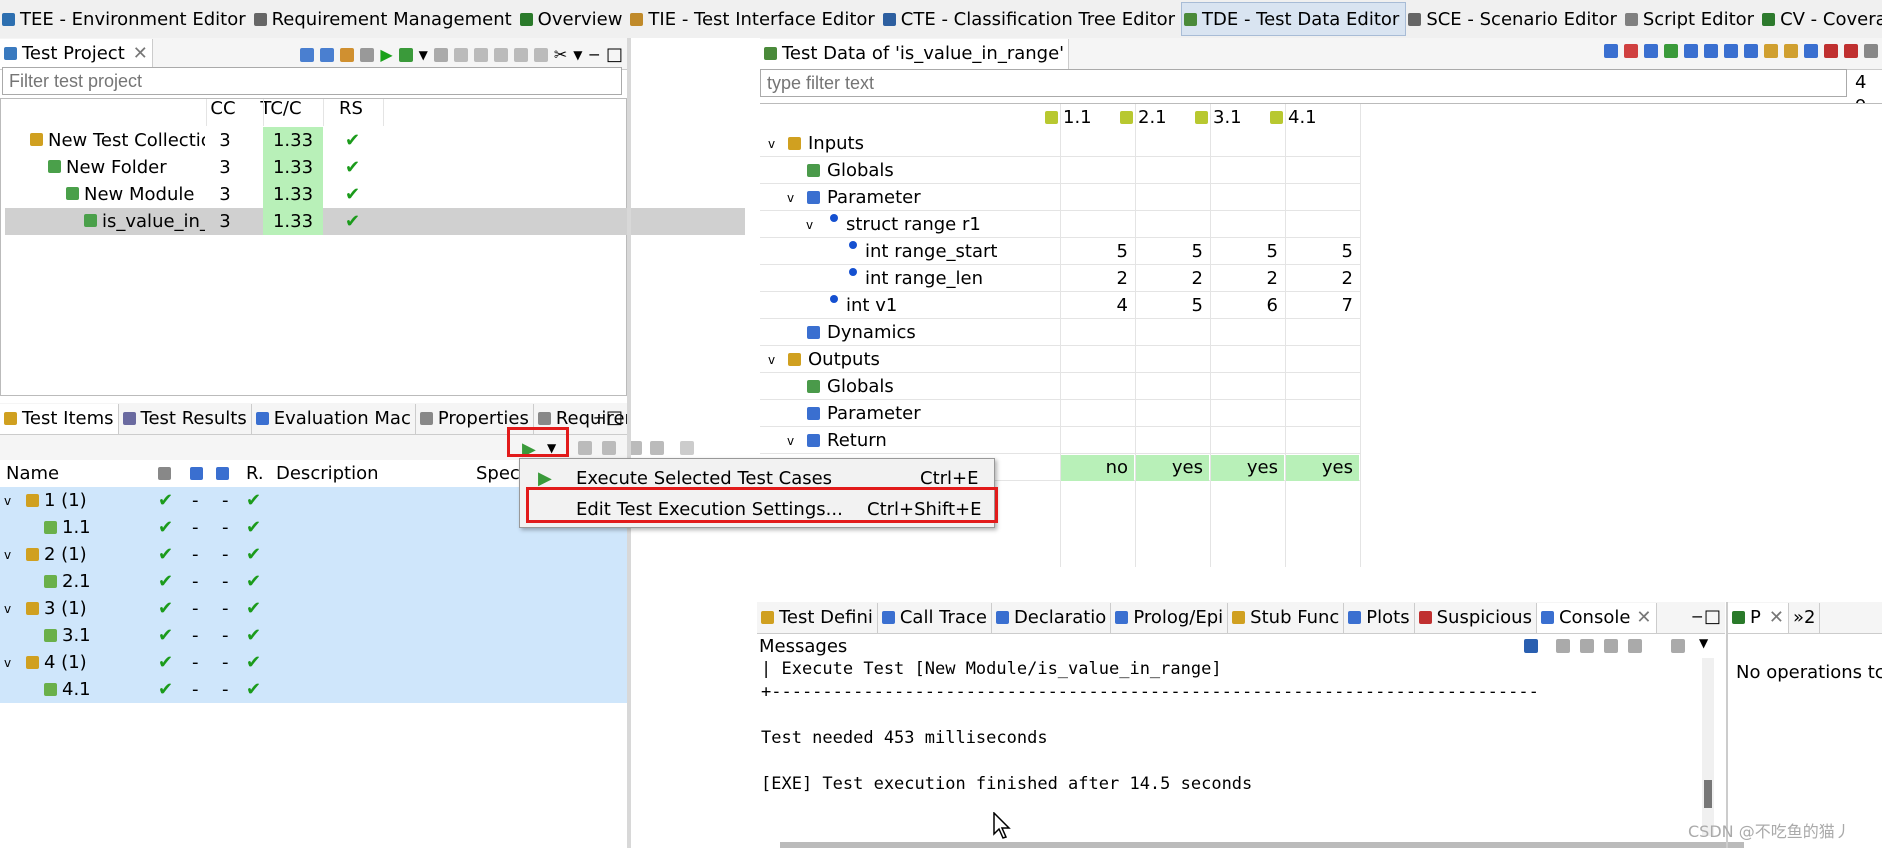 The image size is (1882, 848). Describe the element at coordinates (313, 662) in the screenshot. I see `items-row: v4 (1) ✔ - - ✔` at that location.